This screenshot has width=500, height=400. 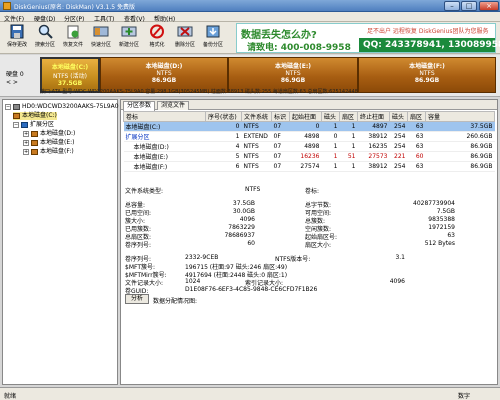 I want to click on save-icon, so click(x=17, y=31).